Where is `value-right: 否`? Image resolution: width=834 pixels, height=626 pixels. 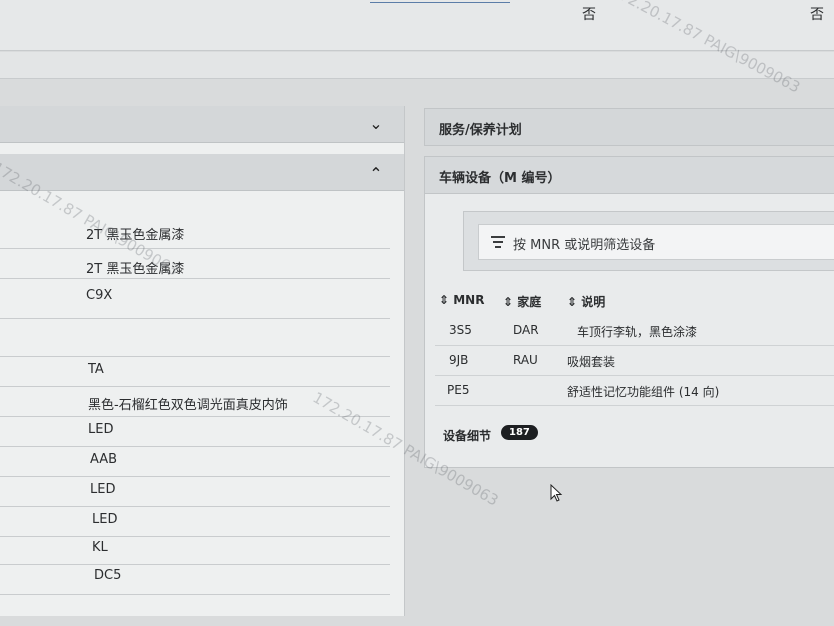 value-right: 否 is located at coordinates (817, 15).